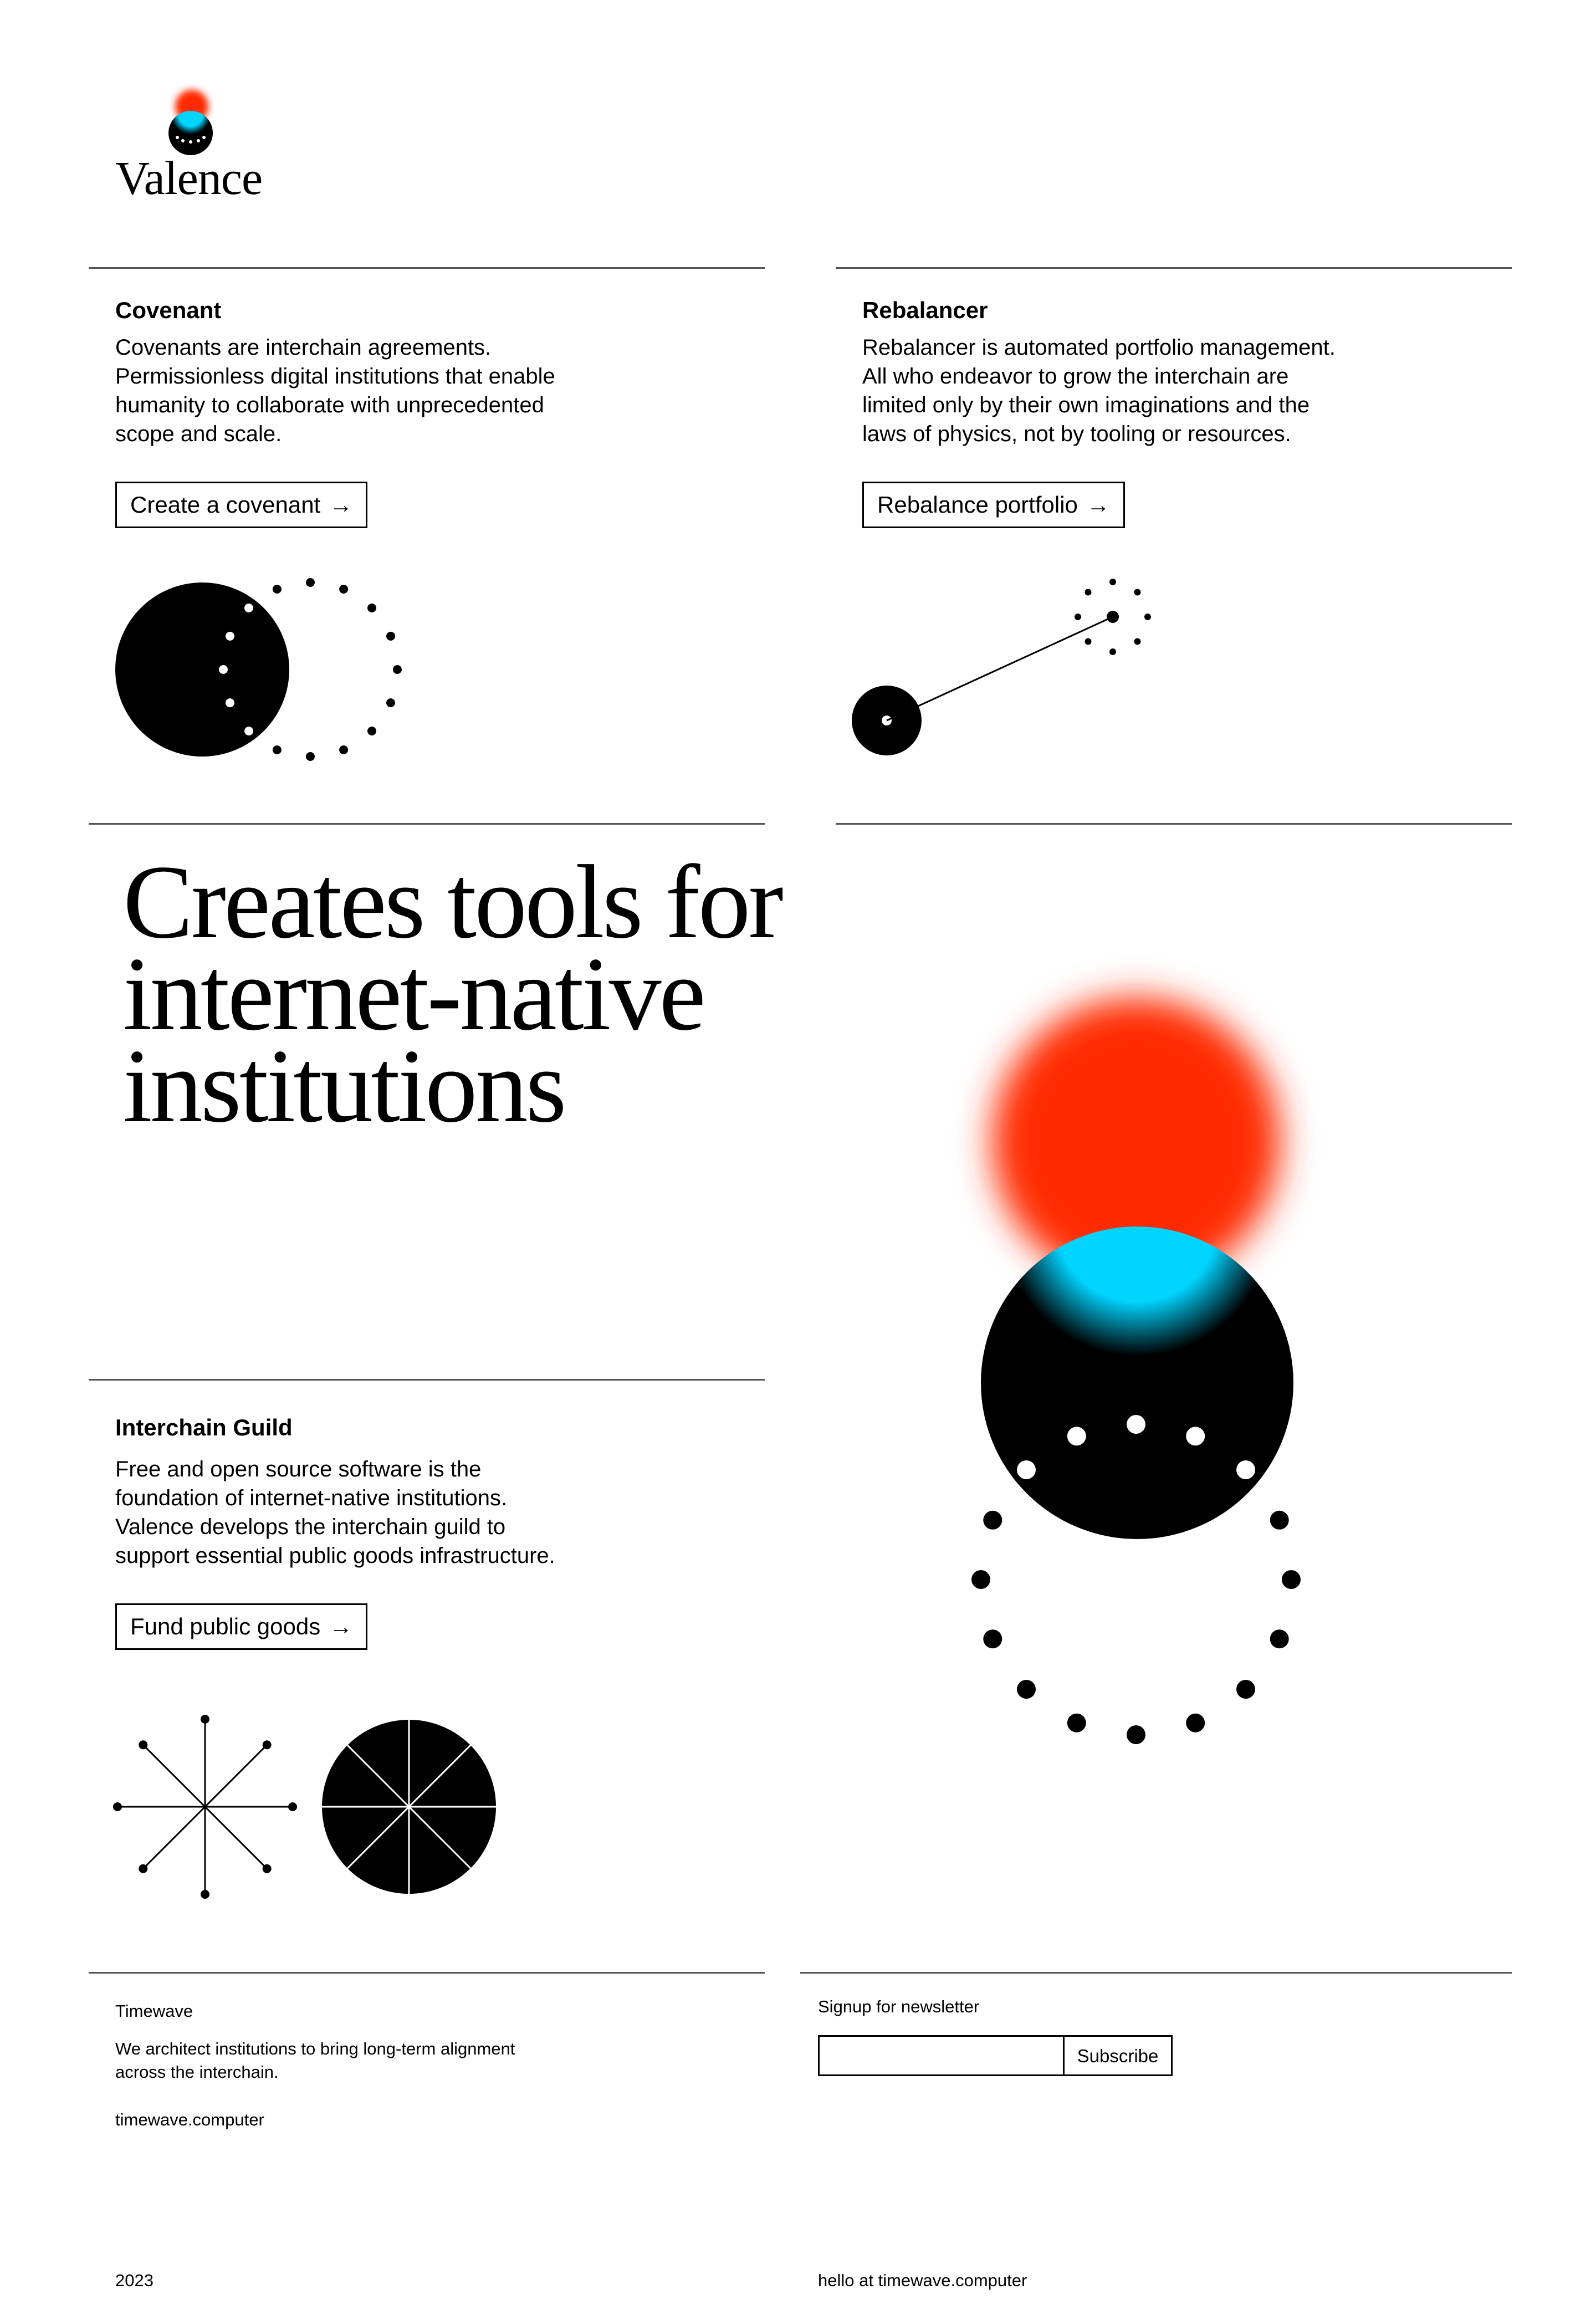  Describe the element at coordinates (1174, 268) in the screenshot. I see `divider-rebalancer` at that location.